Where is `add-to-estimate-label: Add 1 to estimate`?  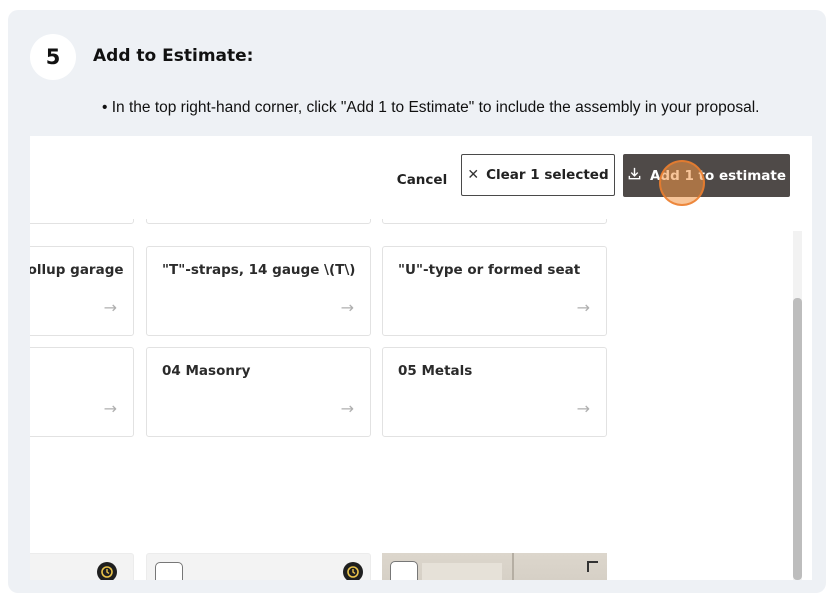
add-to-estimate-label: Add 1 to estimate is located at coordinates (718, 175).